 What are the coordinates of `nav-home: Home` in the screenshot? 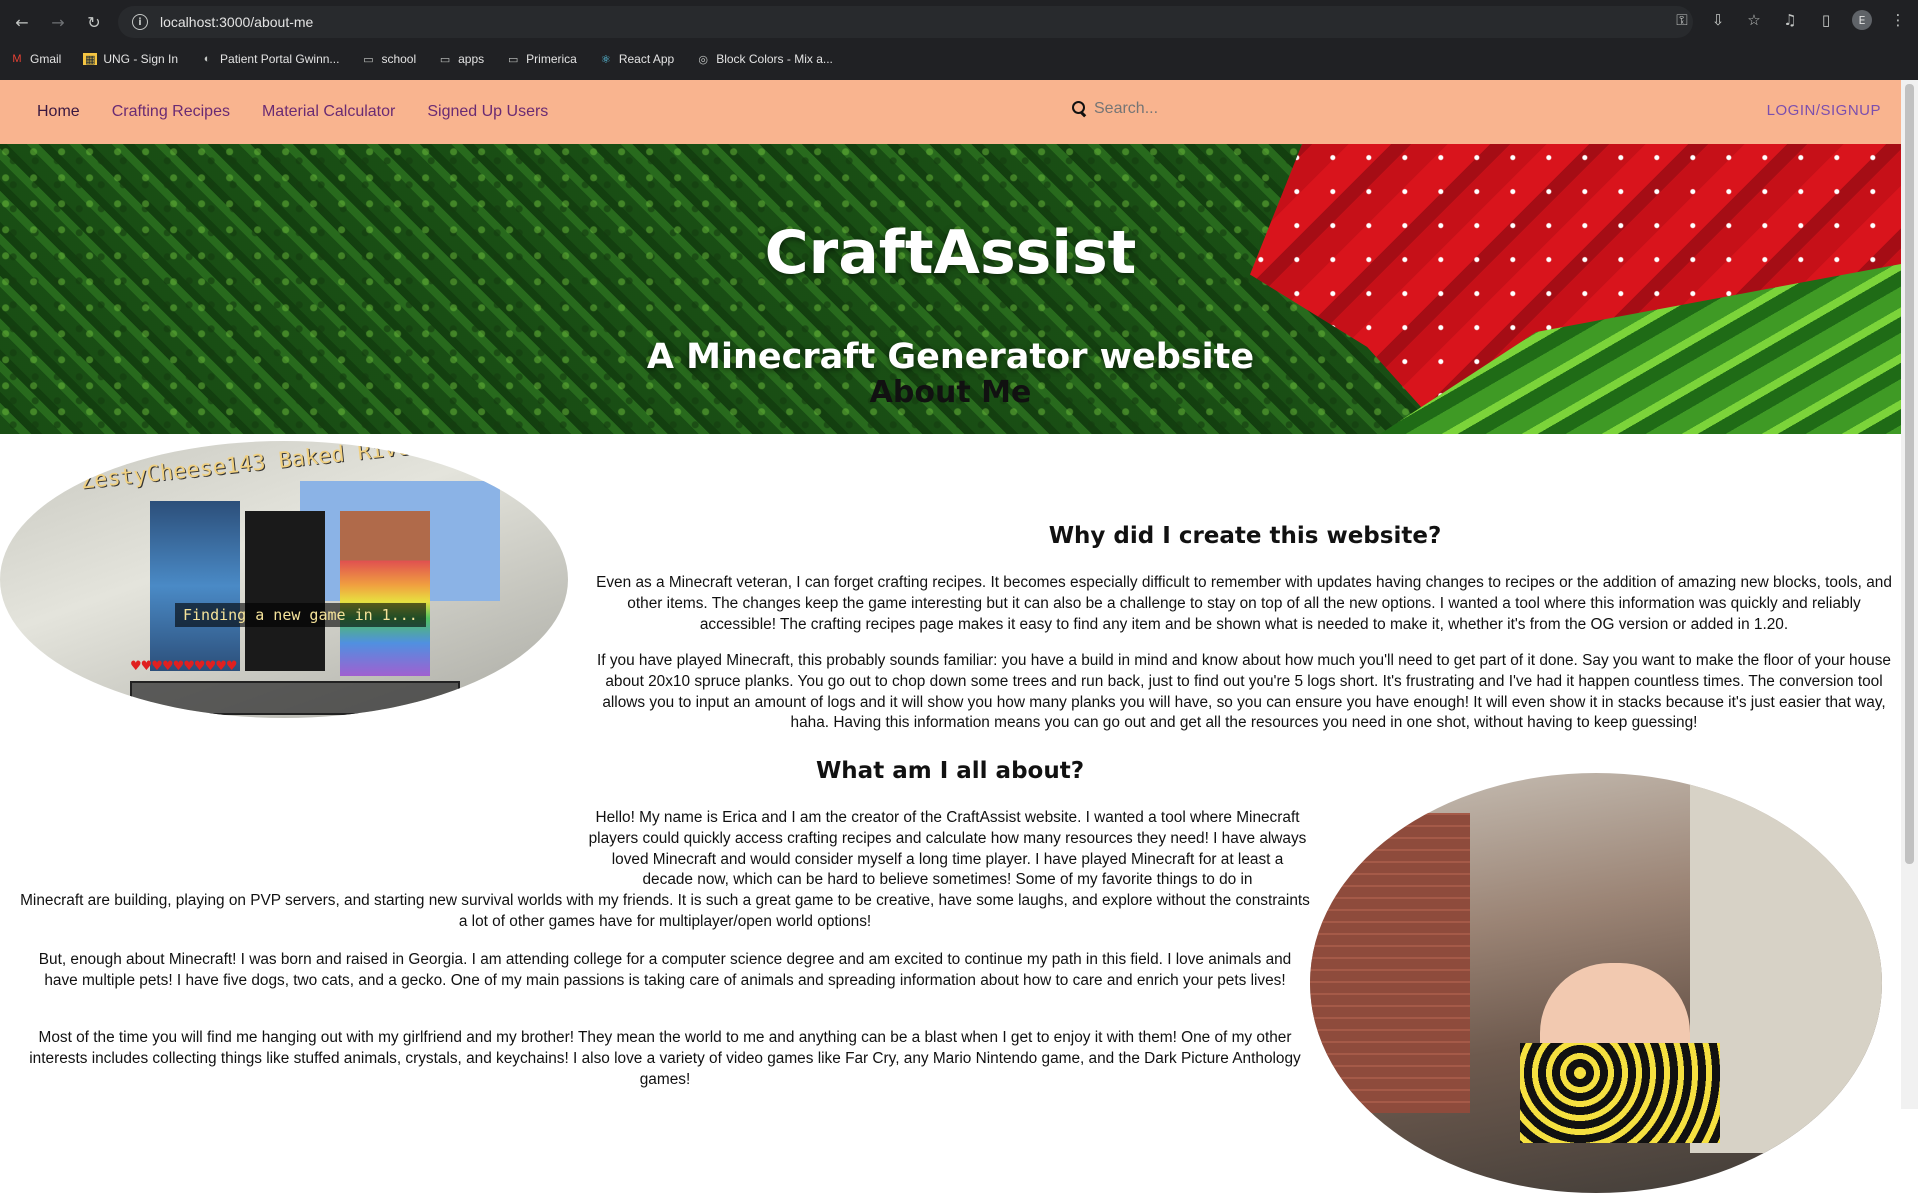 It's located at (58, 112).